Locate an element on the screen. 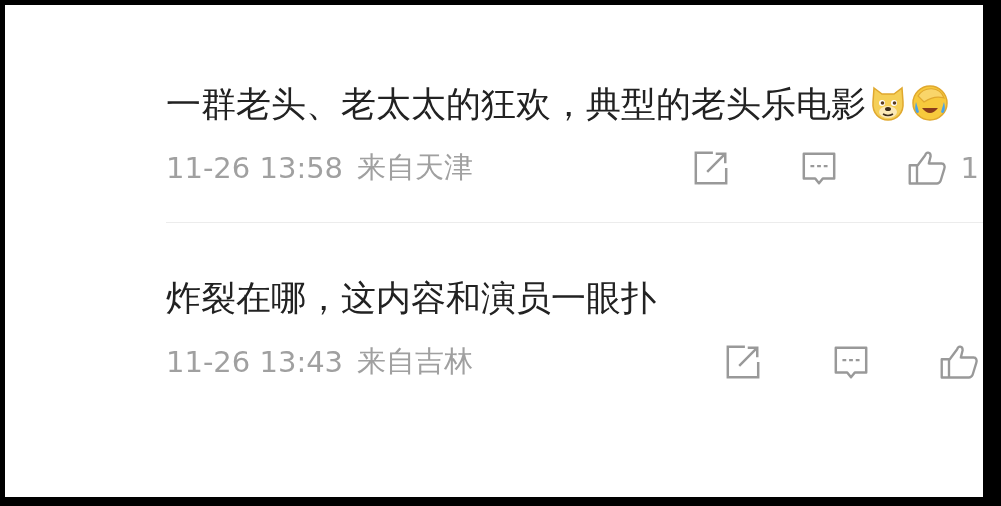 This screenshot has width=1001, height=506. comment-text: 一群老头、老太太的狂欢，典型的老头乐电影 is located at coordinates (574, 104).